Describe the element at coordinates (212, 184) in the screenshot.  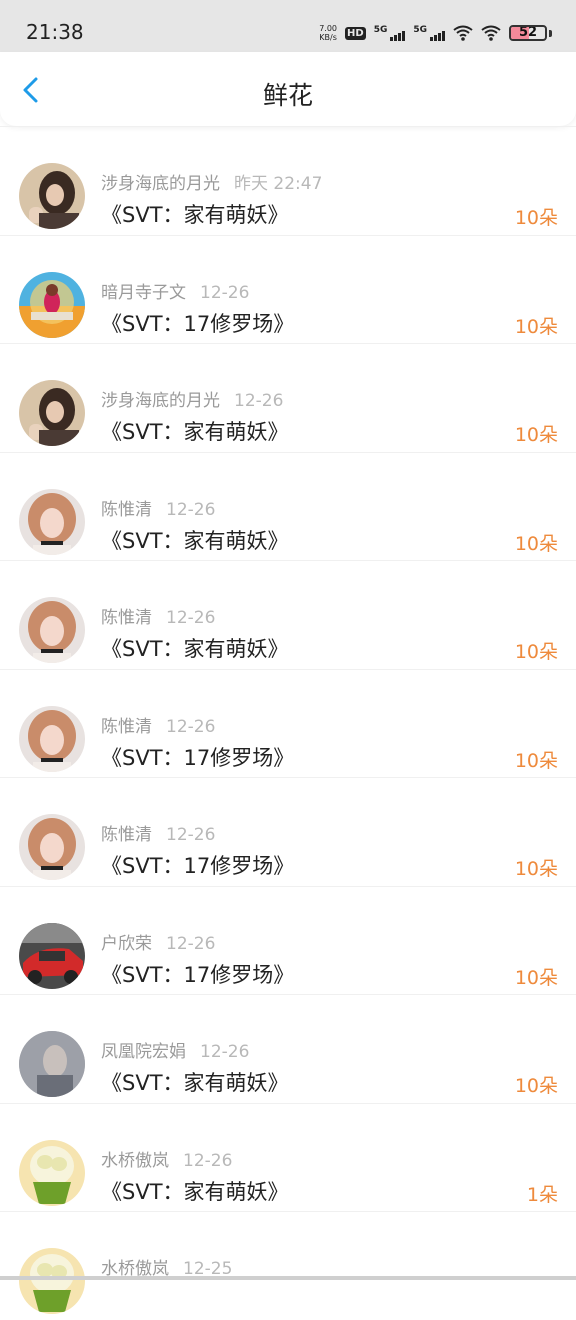
I see `username: 涉身海底的月光 昨天 22:47` at that location.